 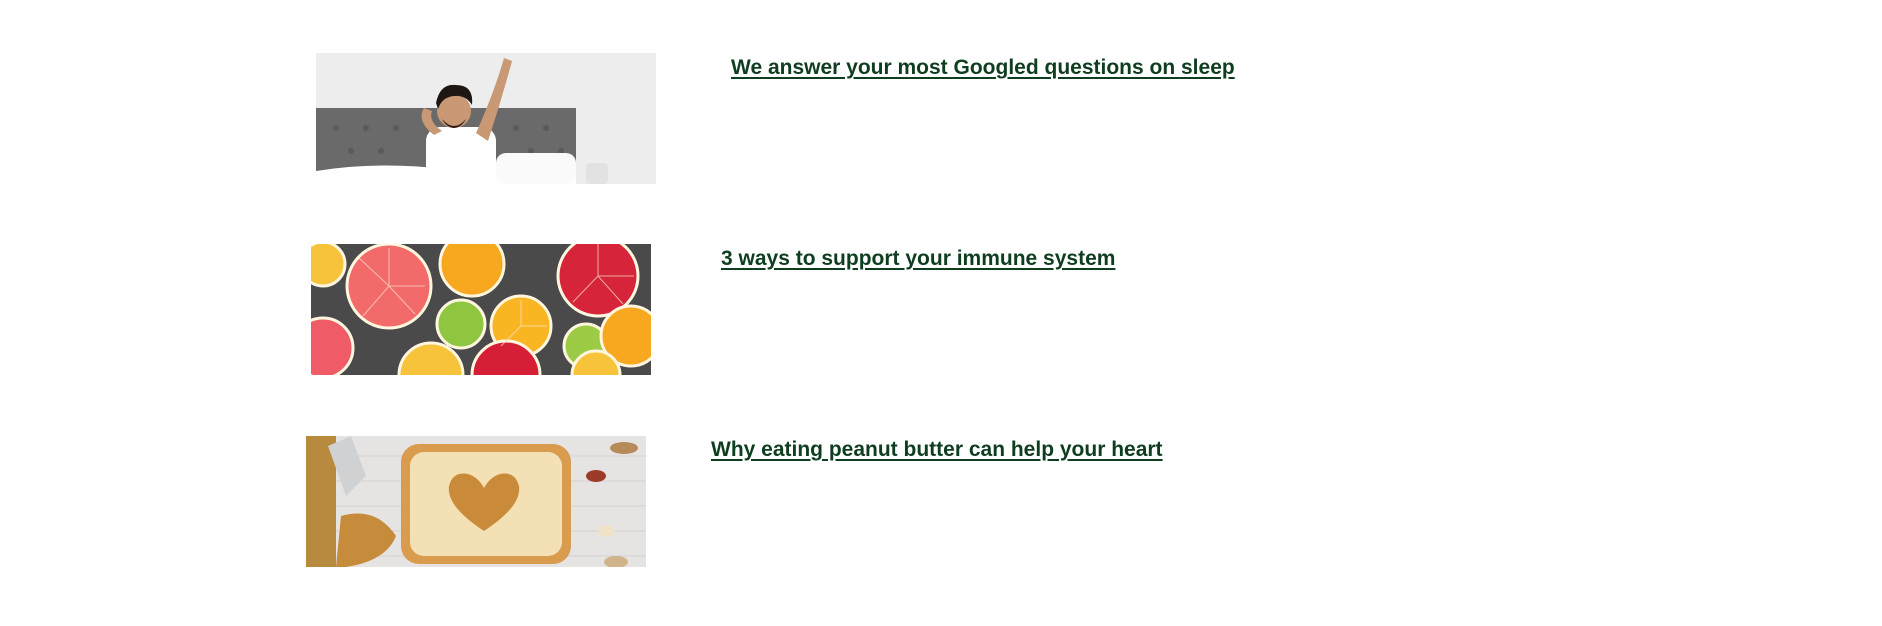 I want to click on article-thumbnail-peanut-butter, so click(x=476, y=501).